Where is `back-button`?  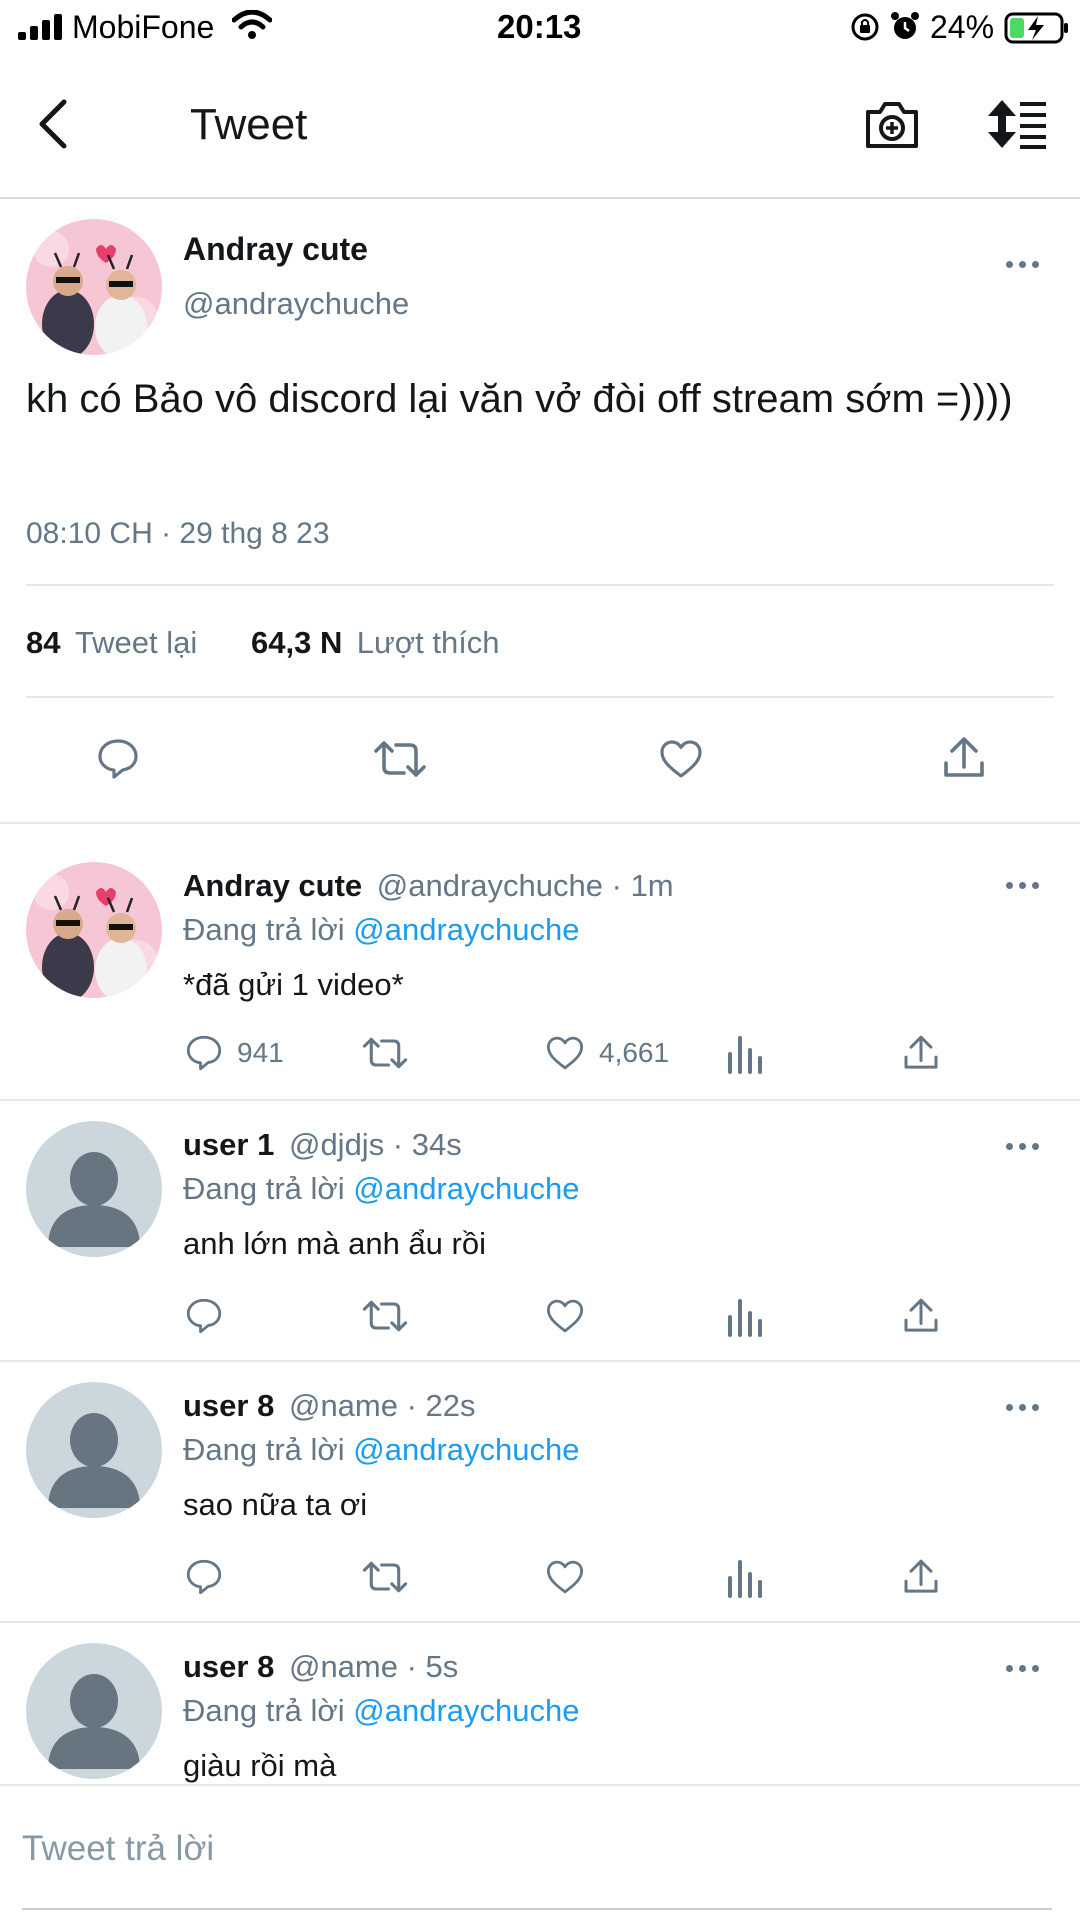 back-button is located at coordinates (59, 126).